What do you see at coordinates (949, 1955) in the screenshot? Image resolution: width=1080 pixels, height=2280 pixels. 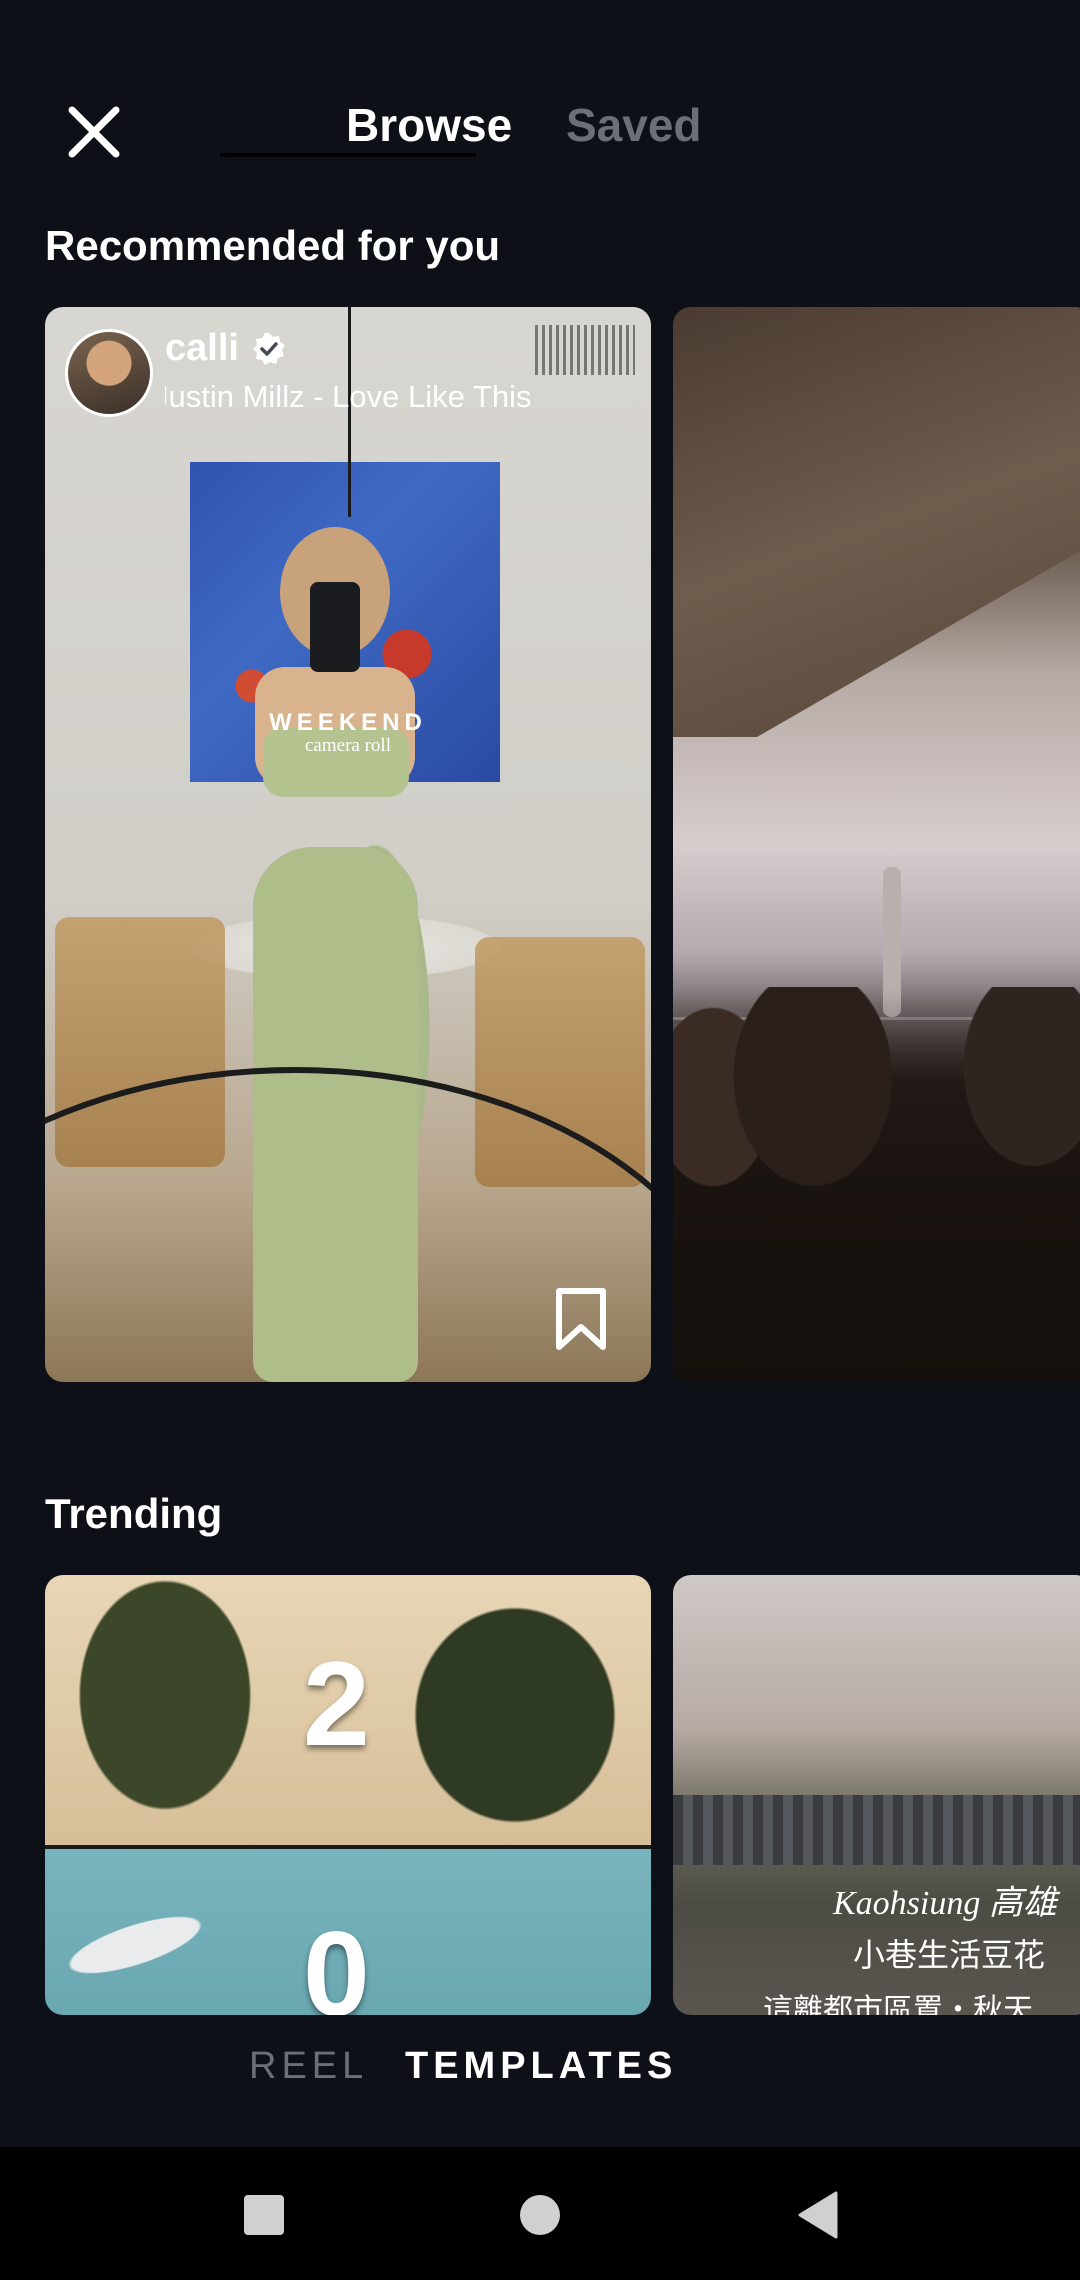 I see `overlay-caption: 小巷生活豆花` at bounding box center [949, 1955].